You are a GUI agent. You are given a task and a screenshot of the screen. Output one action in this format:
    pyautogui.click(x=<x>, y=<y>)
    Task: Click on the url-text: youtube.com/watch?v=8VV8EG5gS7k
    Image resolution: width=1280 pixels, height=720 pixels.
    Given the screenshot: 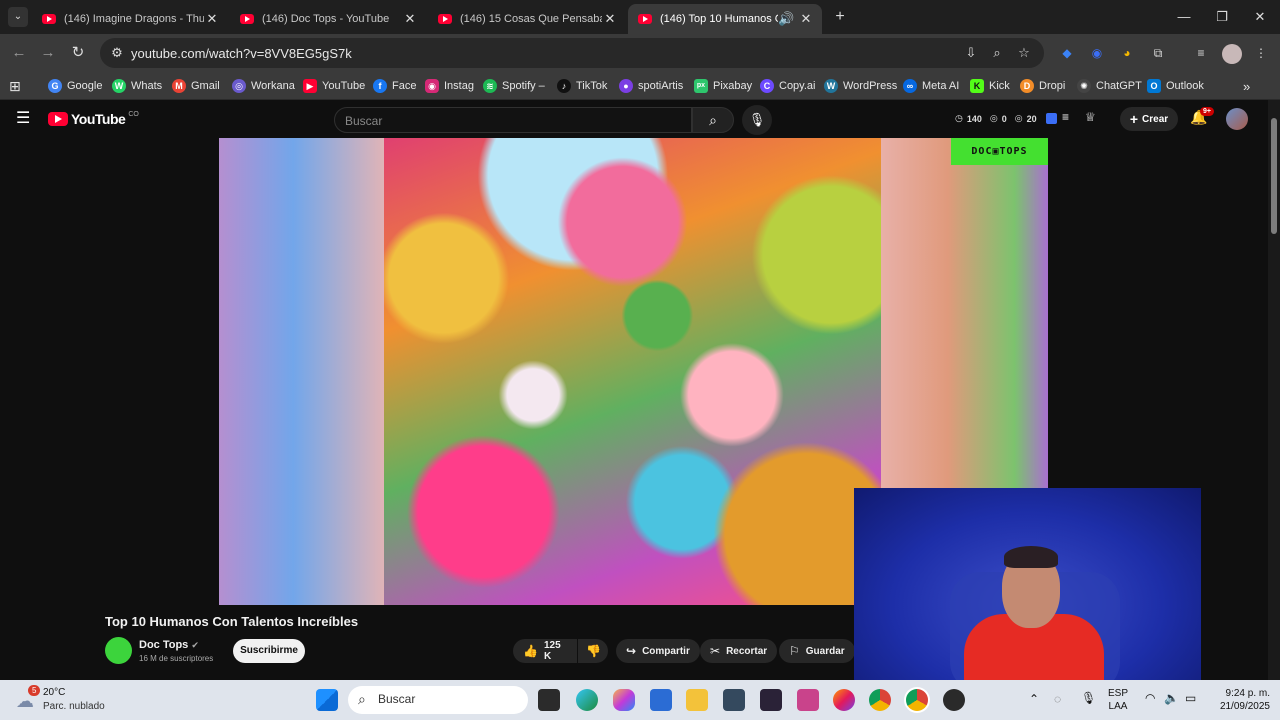 What is the action you would take?
    pyautogui.click(x=241, y=53)
    